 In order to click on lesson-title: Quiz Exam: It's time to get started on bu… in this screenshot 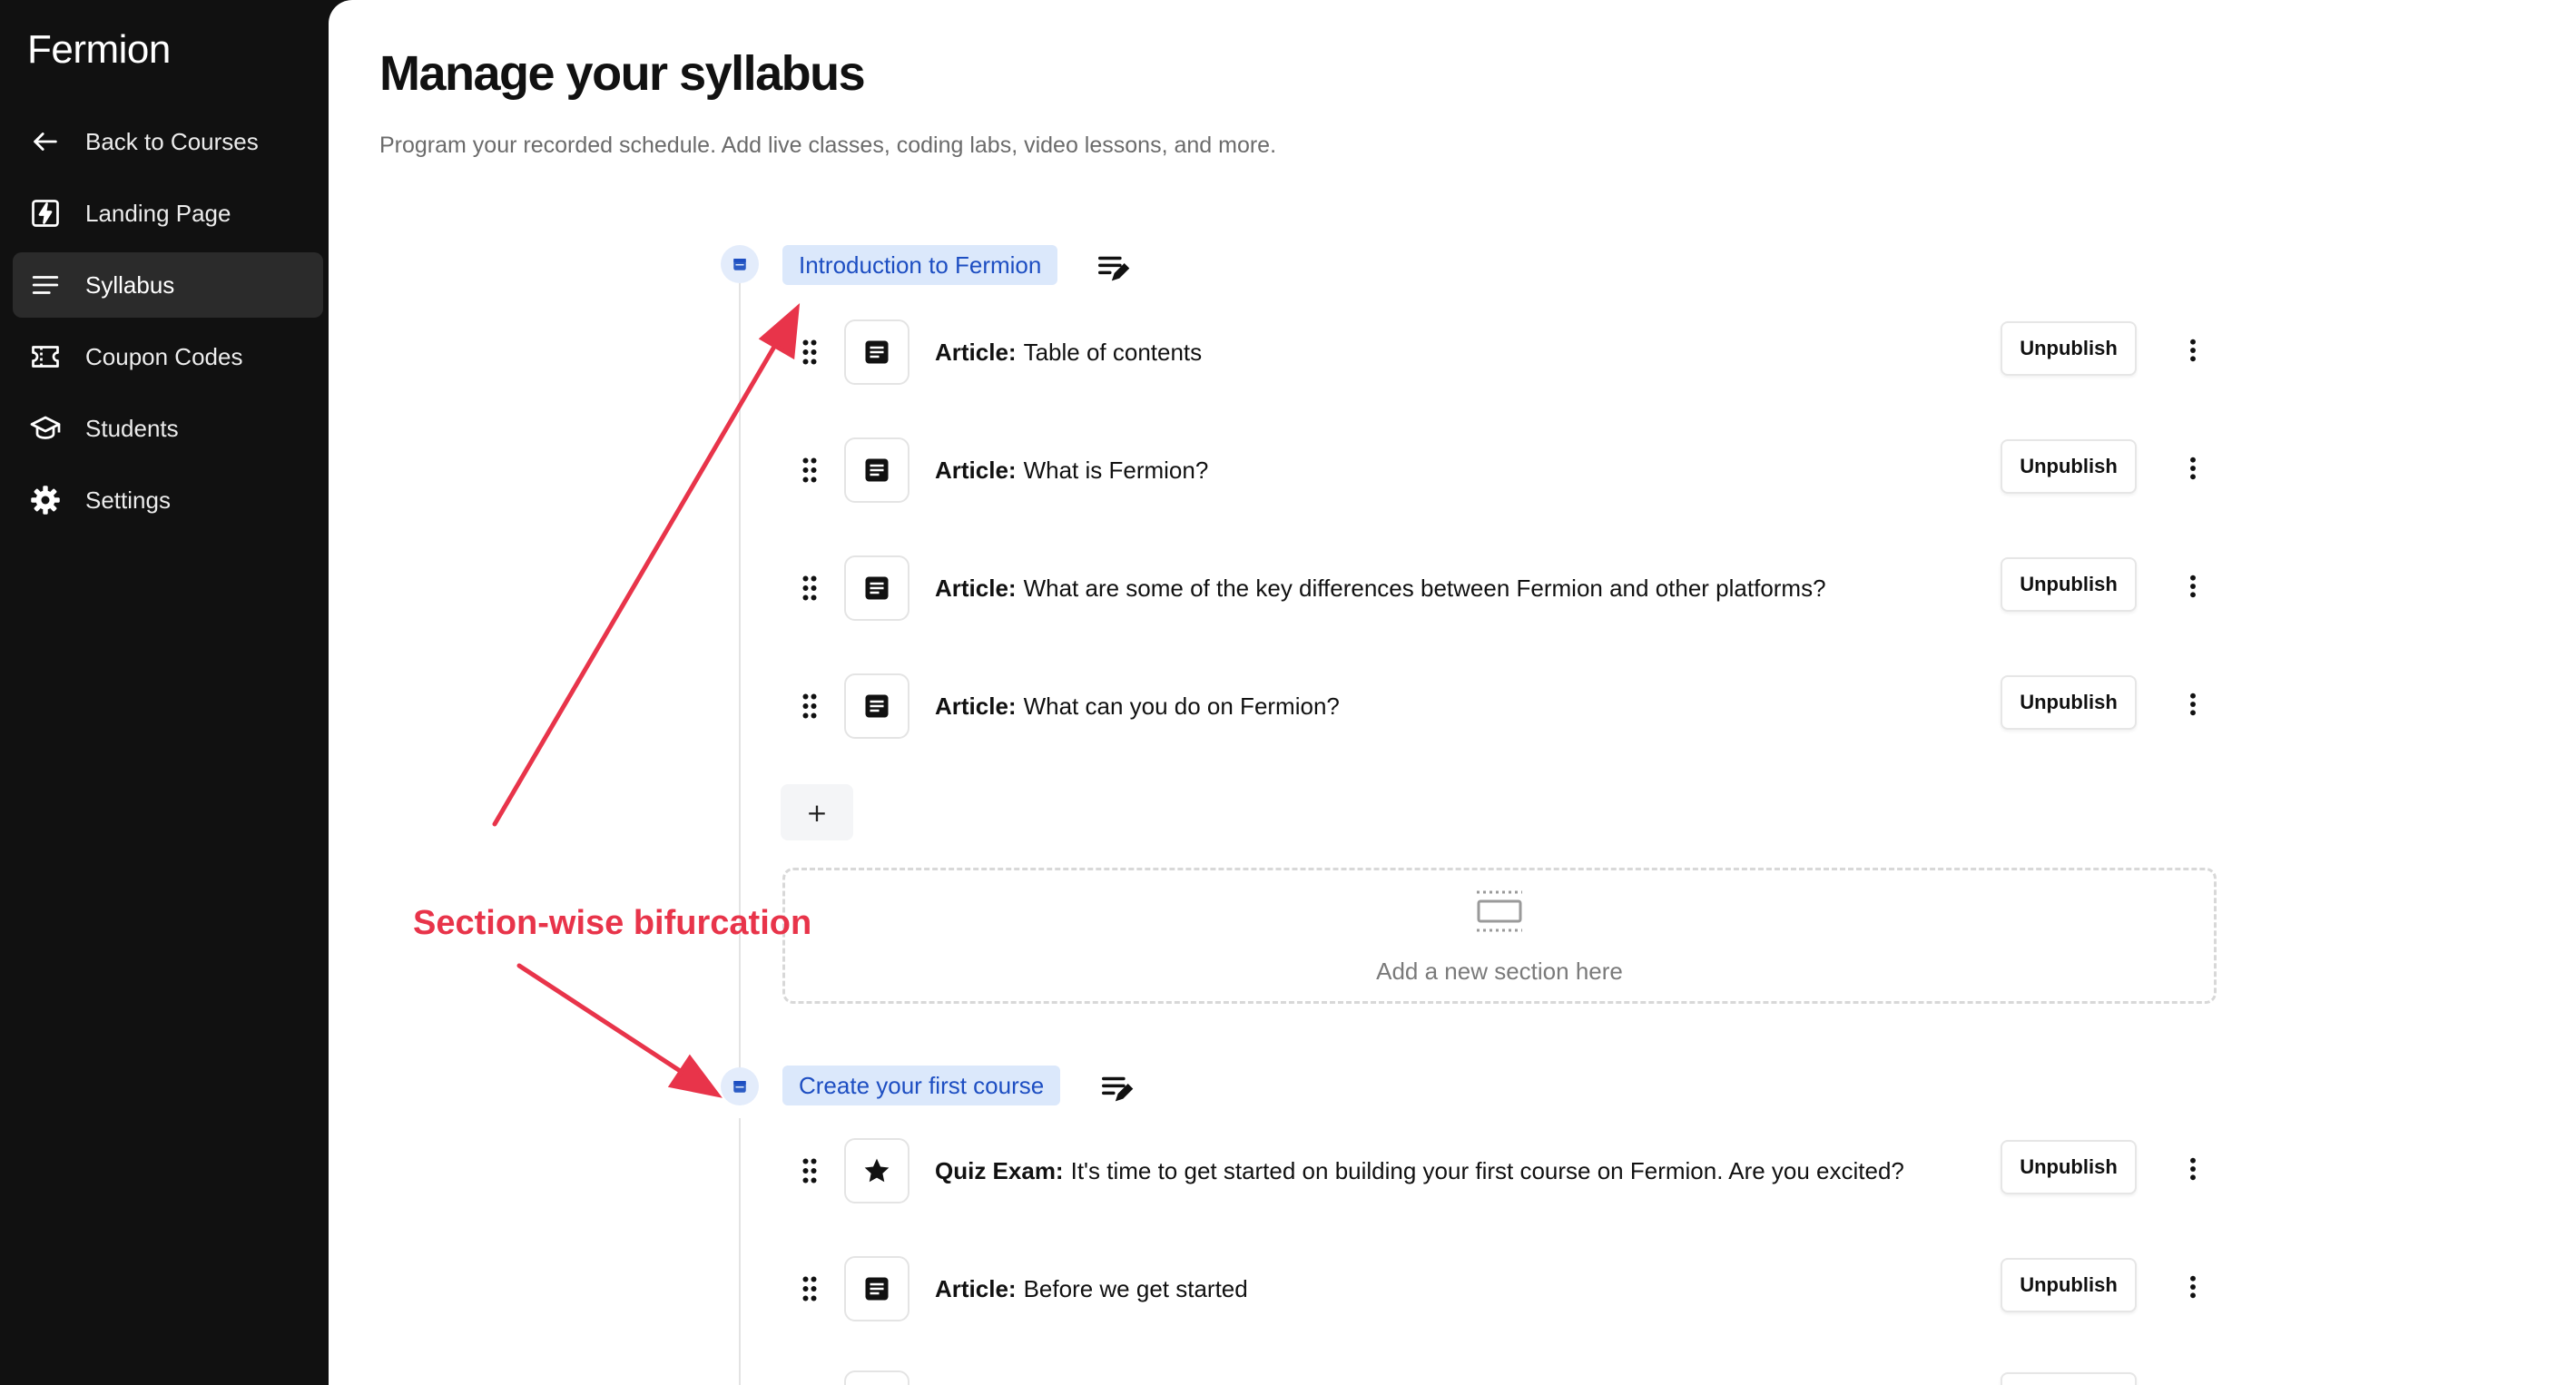, I will do `click(1419, 1170)`.